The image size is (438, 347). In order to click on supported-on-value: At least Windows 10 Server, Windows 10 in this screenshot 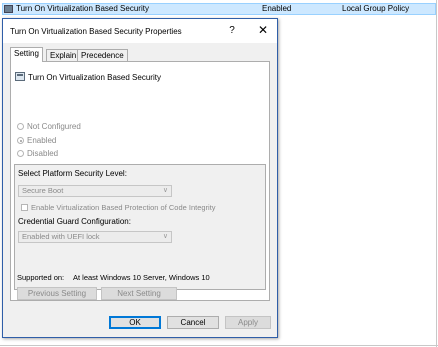, I will do `click(141, 277)`.